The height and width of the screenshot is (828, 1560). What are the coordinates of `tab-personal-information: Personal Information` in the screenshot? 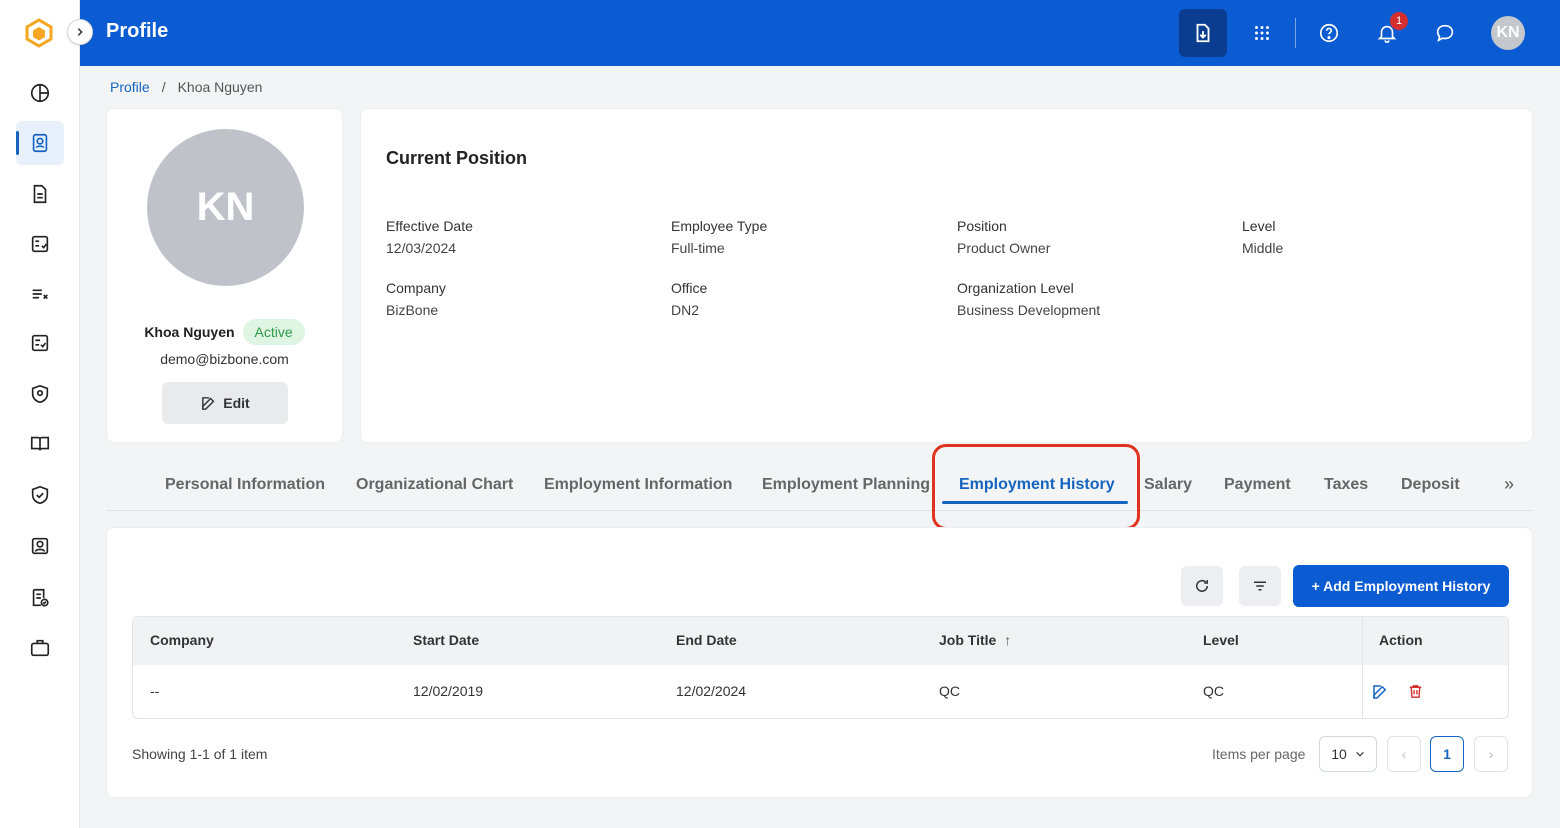 It's located at (245, 485).